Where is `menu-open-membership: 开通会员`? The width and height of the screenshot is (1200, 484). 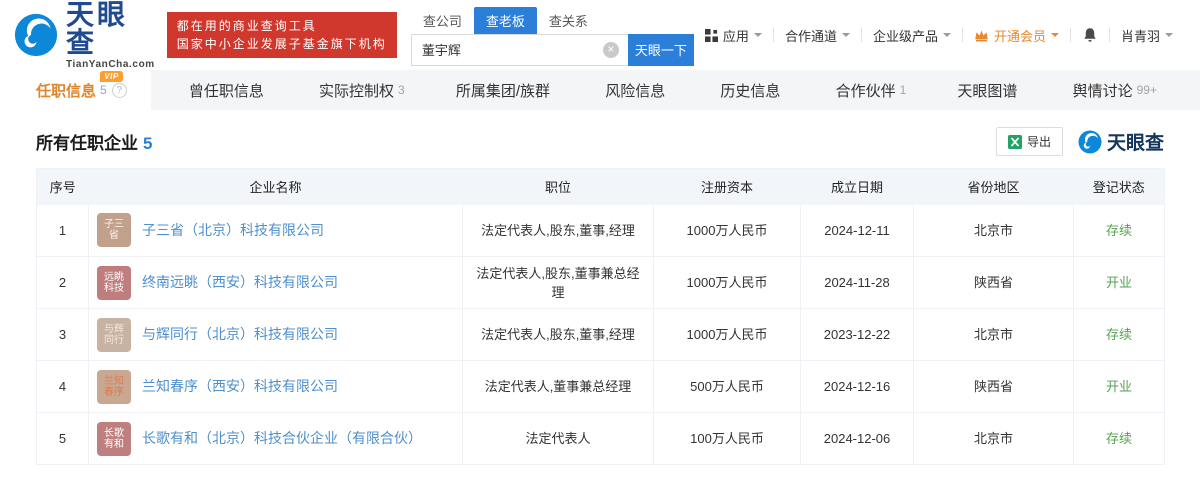
menu-open-membership: 开通会员 is located at coordinates (1016, 35).